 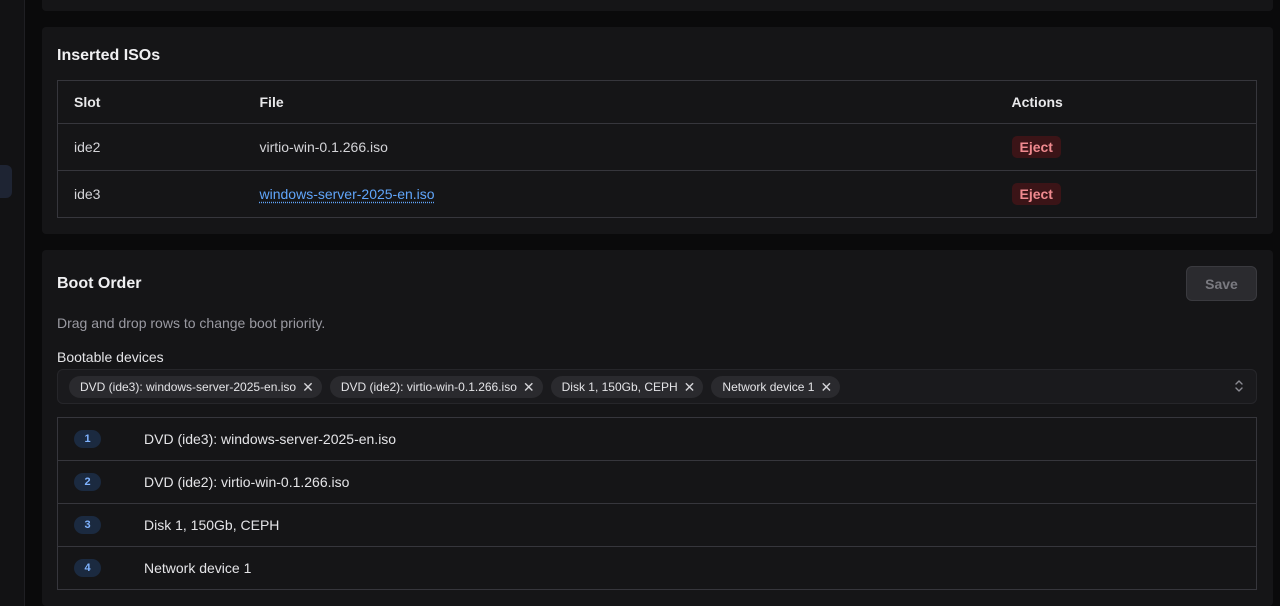 What do you see at coordinates (150, 147) in the screenshot?
I see `iso-slot: ide2` at bounding box center [150, 147].